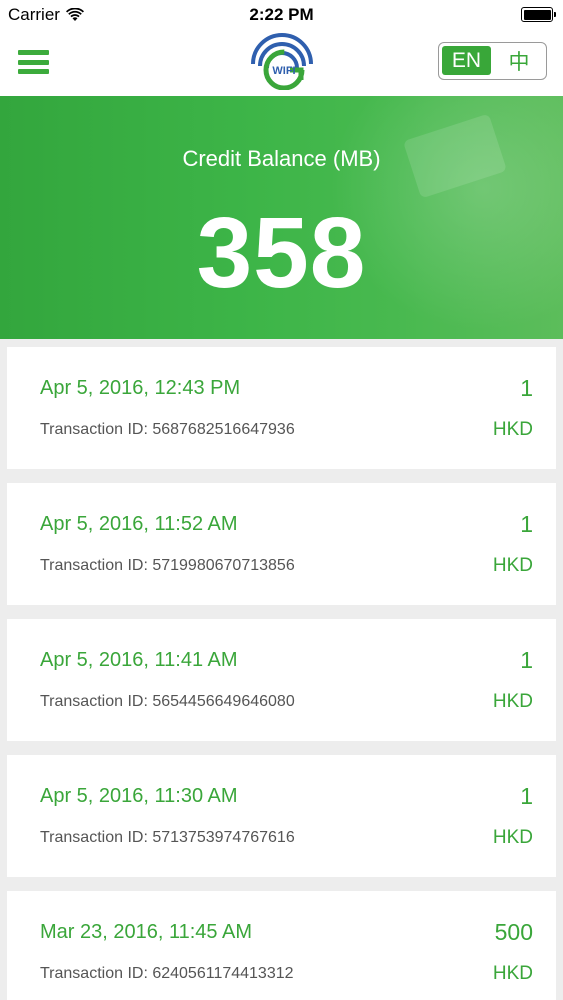  What do you see at coordinates (33, 62) in the screenshot?
I see `menu-icon` at bounding box center [33, 62].